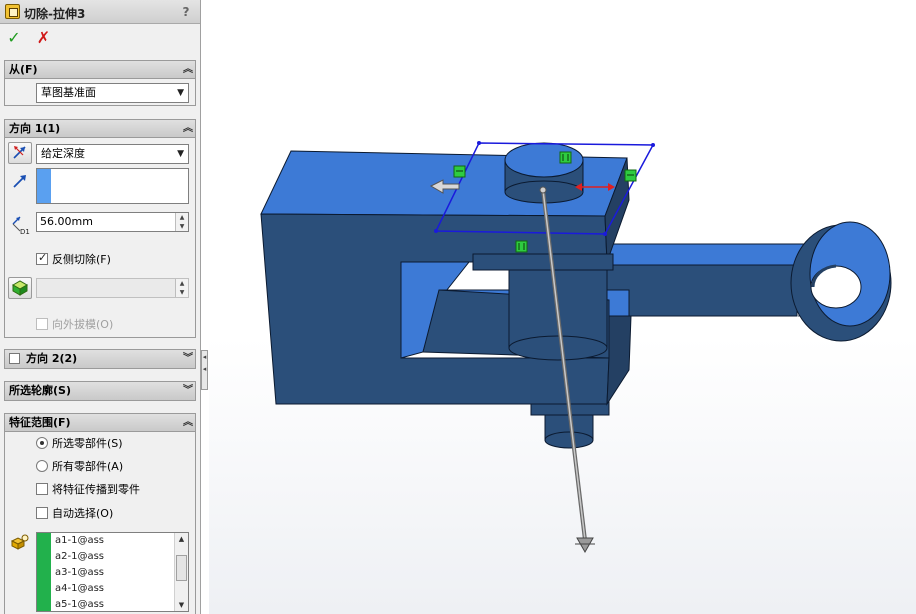  Describe the element at coordinates (83, 324) in the screenshot. I see `draft-outward-label: 向外拔模(O)` at that location.